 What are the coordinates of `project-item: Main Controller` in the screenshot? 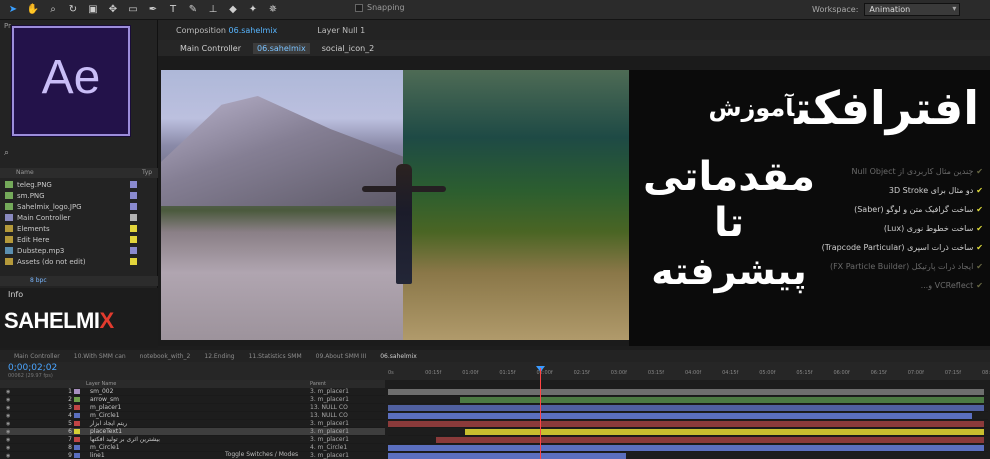 It's located at (79, 217).